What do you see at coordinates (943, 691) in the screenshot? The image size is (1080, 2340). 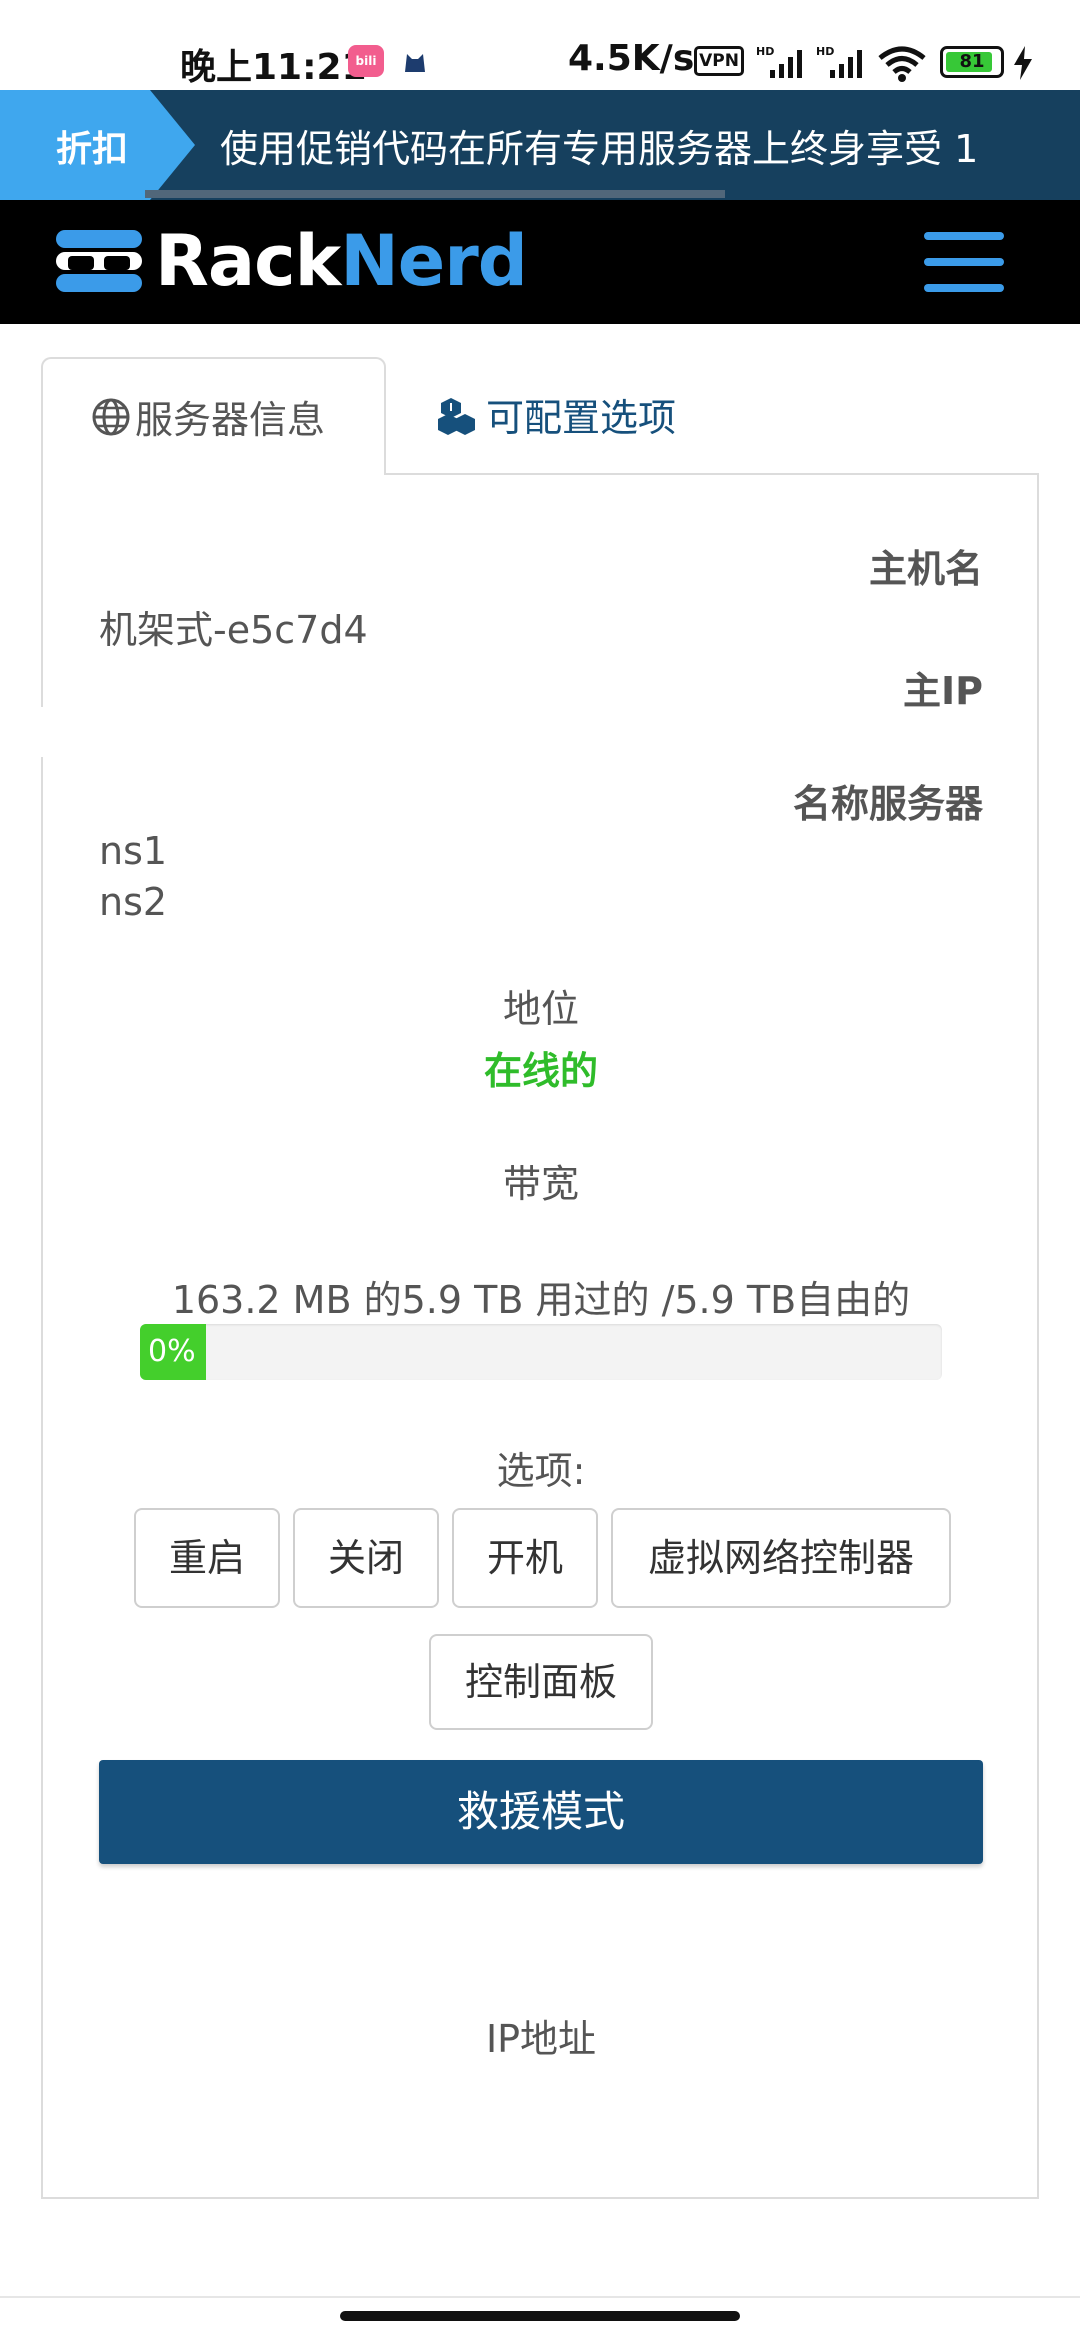 I see `main-ip-label: 主IP` at bounding box center [943, 691].